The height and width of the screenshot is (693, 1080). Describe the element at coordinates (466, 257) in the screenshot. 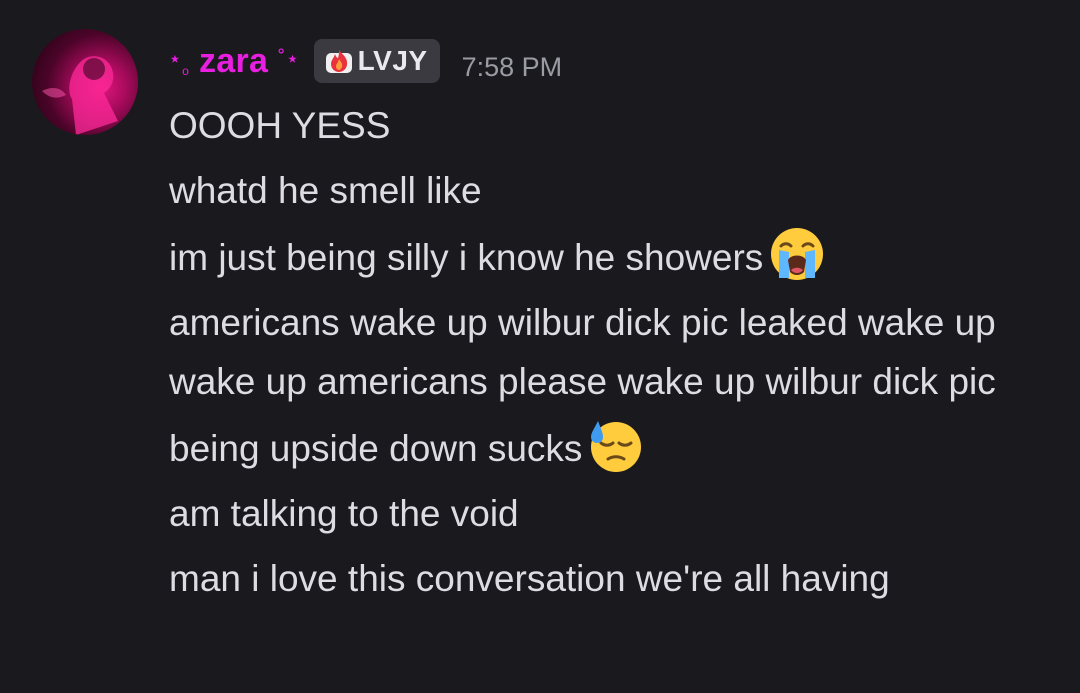

I see `message-line-text: im just being silly i know he showers` at that location.